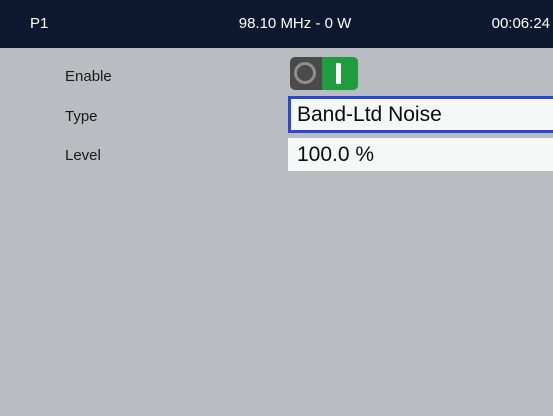 The height and width of the screenshot is (416, 553). I want to click on type-label: Type, so click(81, 116).